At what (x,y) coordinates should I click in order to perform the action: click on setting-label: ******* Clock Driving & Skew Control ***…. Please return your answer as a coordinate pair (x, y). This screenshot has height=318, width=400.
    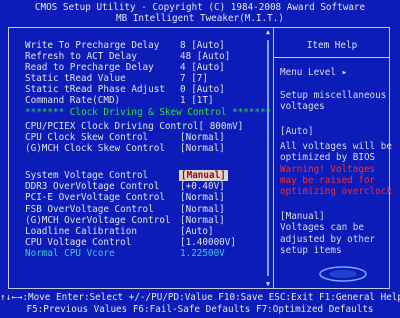
    Looking at the image, I should click on (148, 112).